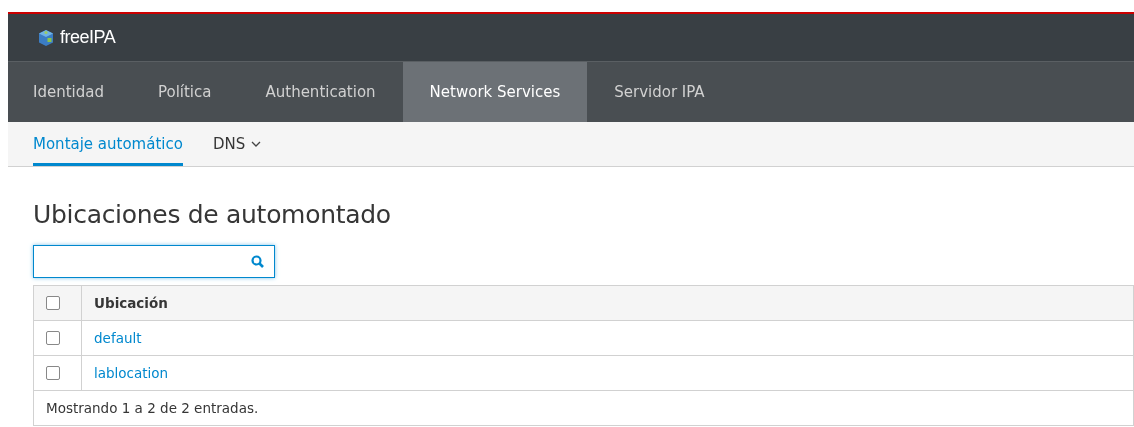  I want to click on nav-tab: Network Services, so click(495, 92).